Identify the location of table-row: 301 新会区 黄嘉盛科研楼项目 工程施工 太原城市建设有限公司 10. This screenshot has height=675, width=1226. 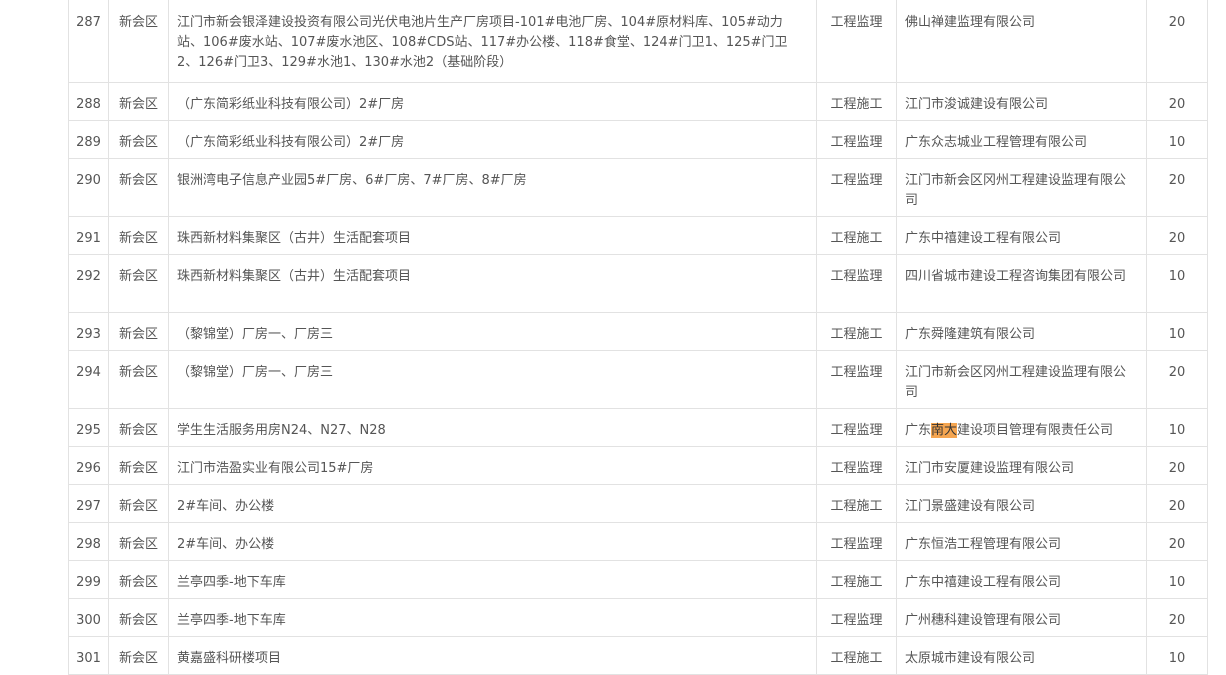
(638, 655).